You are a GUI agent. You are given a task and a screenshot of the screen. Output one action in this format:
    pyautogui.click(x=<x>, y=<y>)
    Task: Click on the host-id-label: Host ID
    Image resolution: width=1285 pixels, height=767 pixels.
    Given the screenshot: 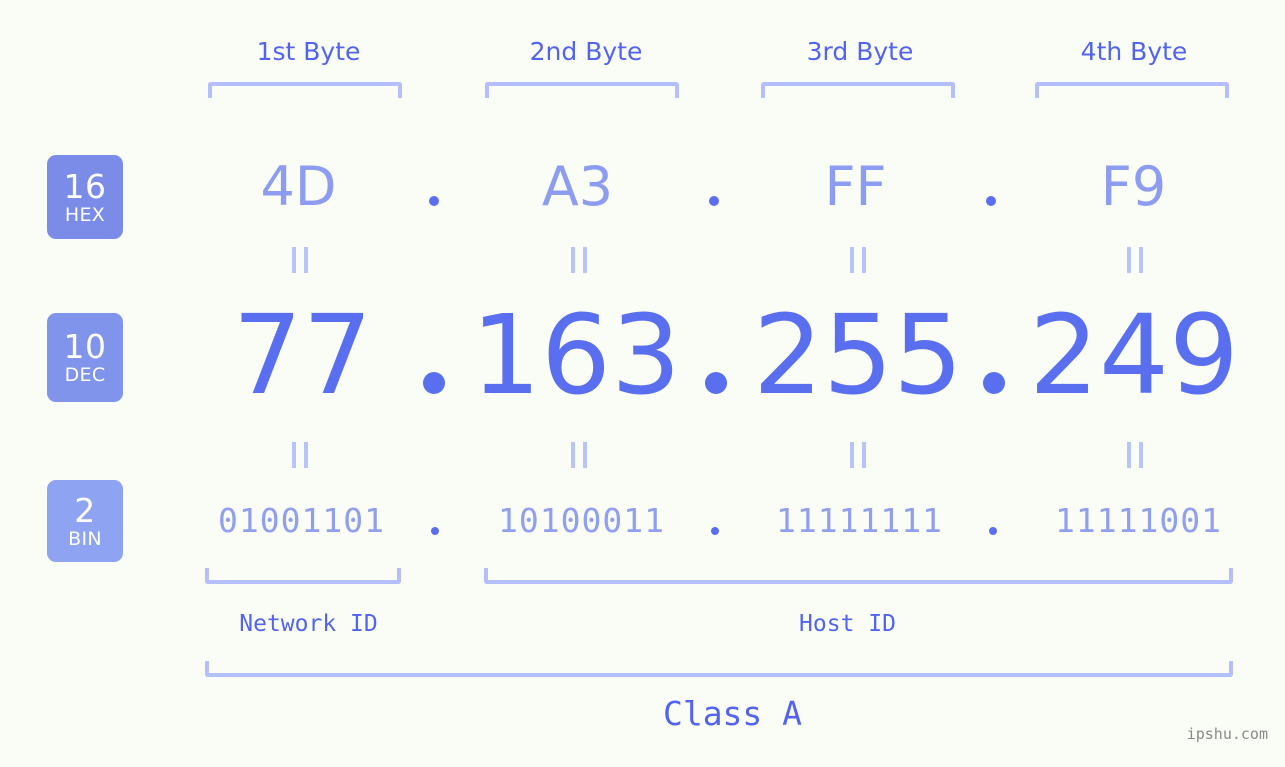 What is the action you would take?
    pyautogui.click(x=847, y=624)
    